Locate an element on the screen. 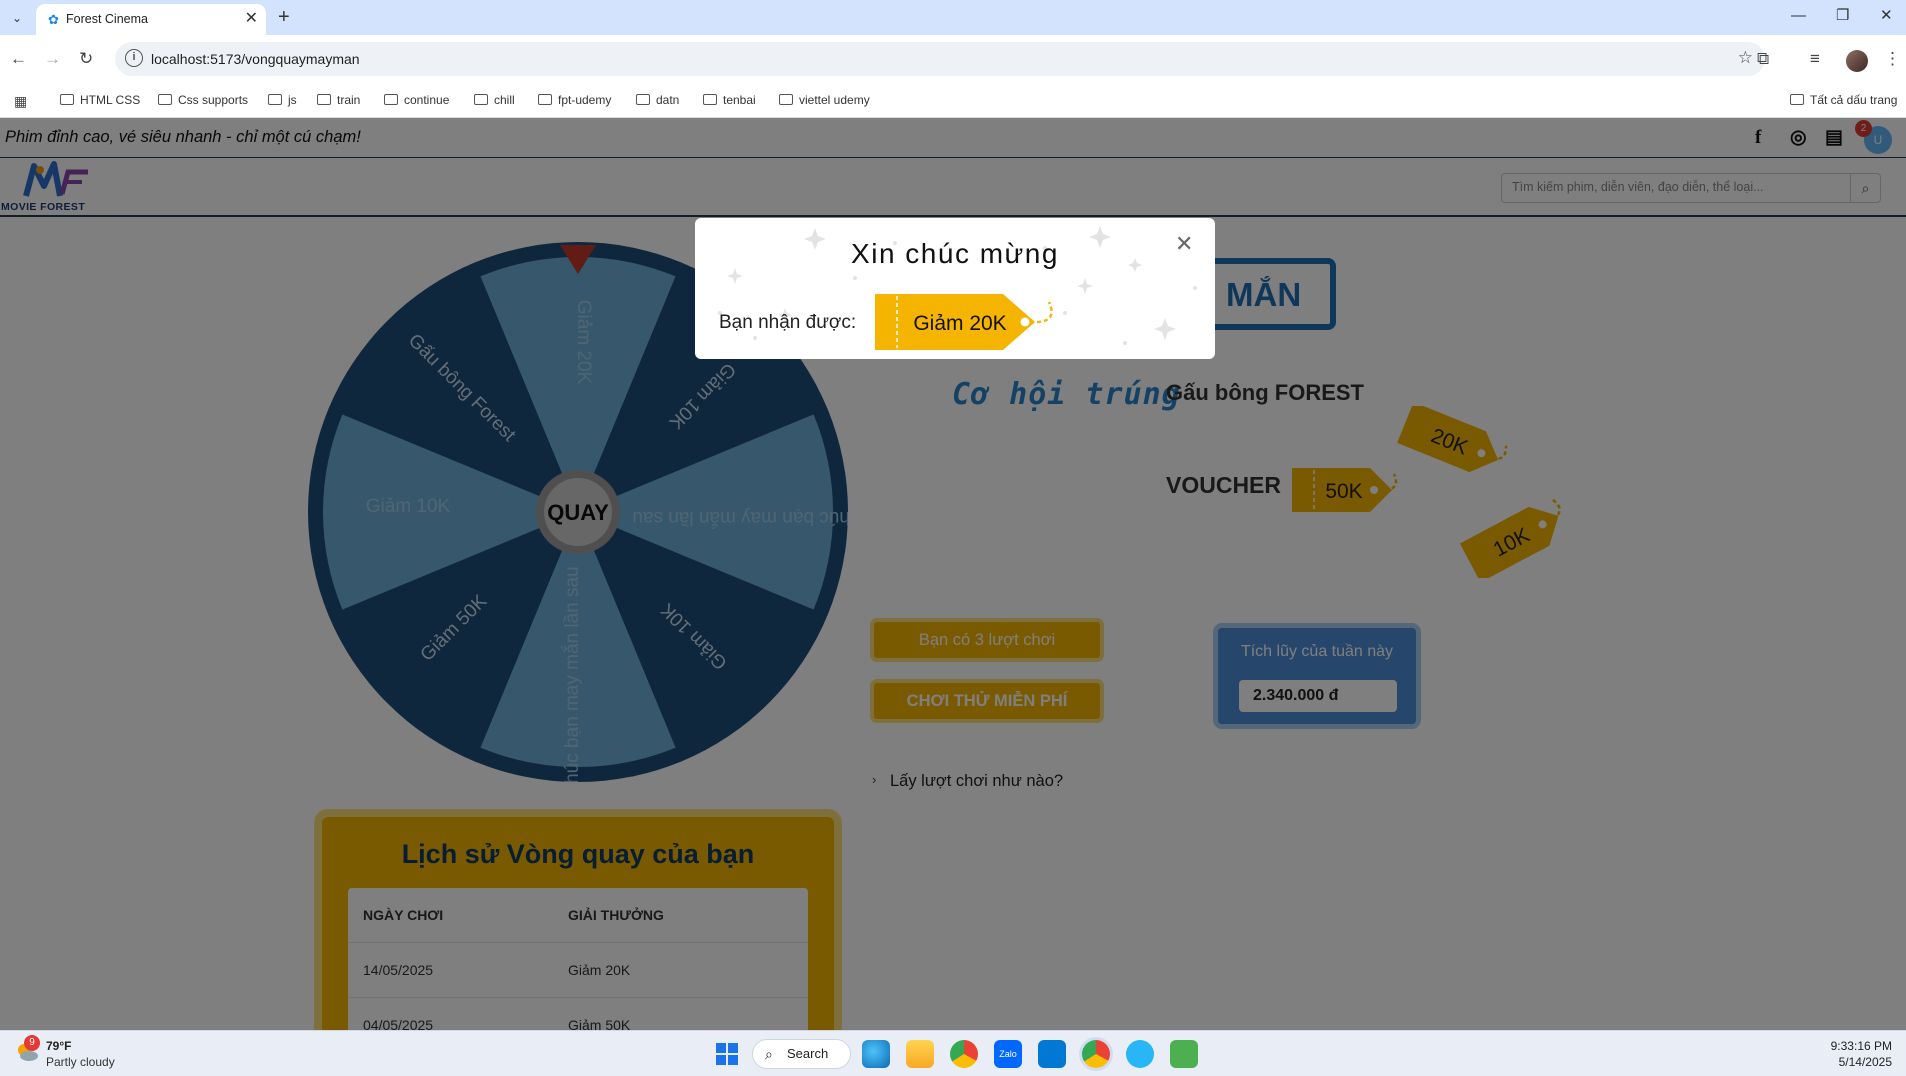 The width and height of the screenshot is (1906, 1076). new-tab-icon: + is located at coordinates (284, 17).